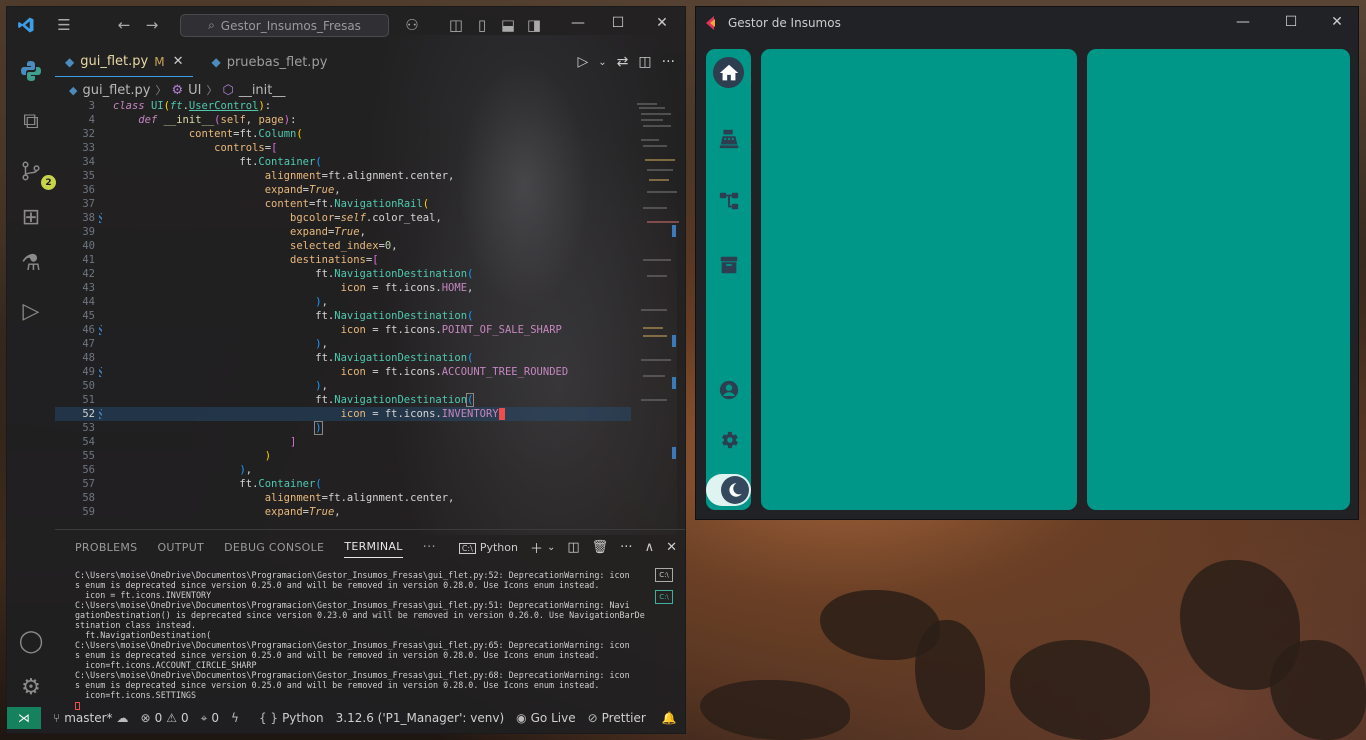 The width and height of the screenshot is (1366, 740). What do you see at coordinates (165, 718) in the screenshot?
I see `problems-count: ⊗ 0 ⚠ 0` at bounding box center [165, 718].